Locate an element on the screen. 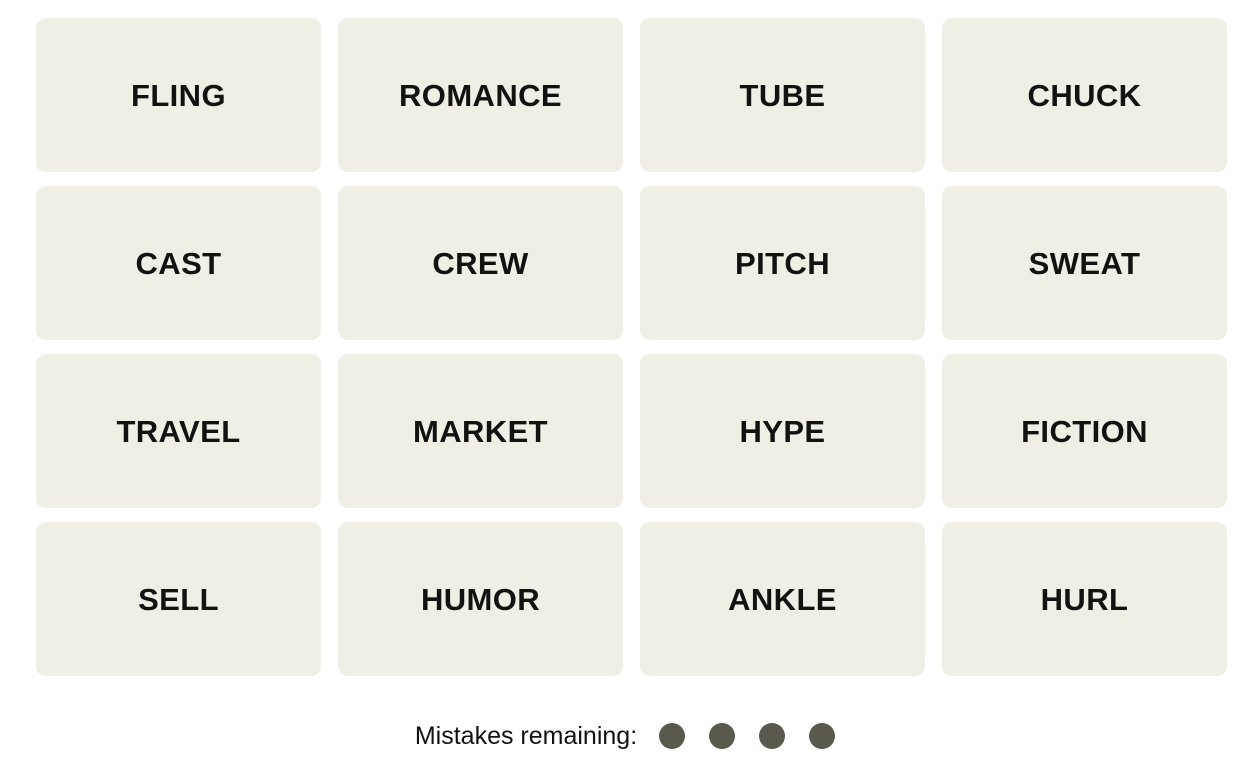  word-tile-label: FLING is located at coordinates (178, 95).